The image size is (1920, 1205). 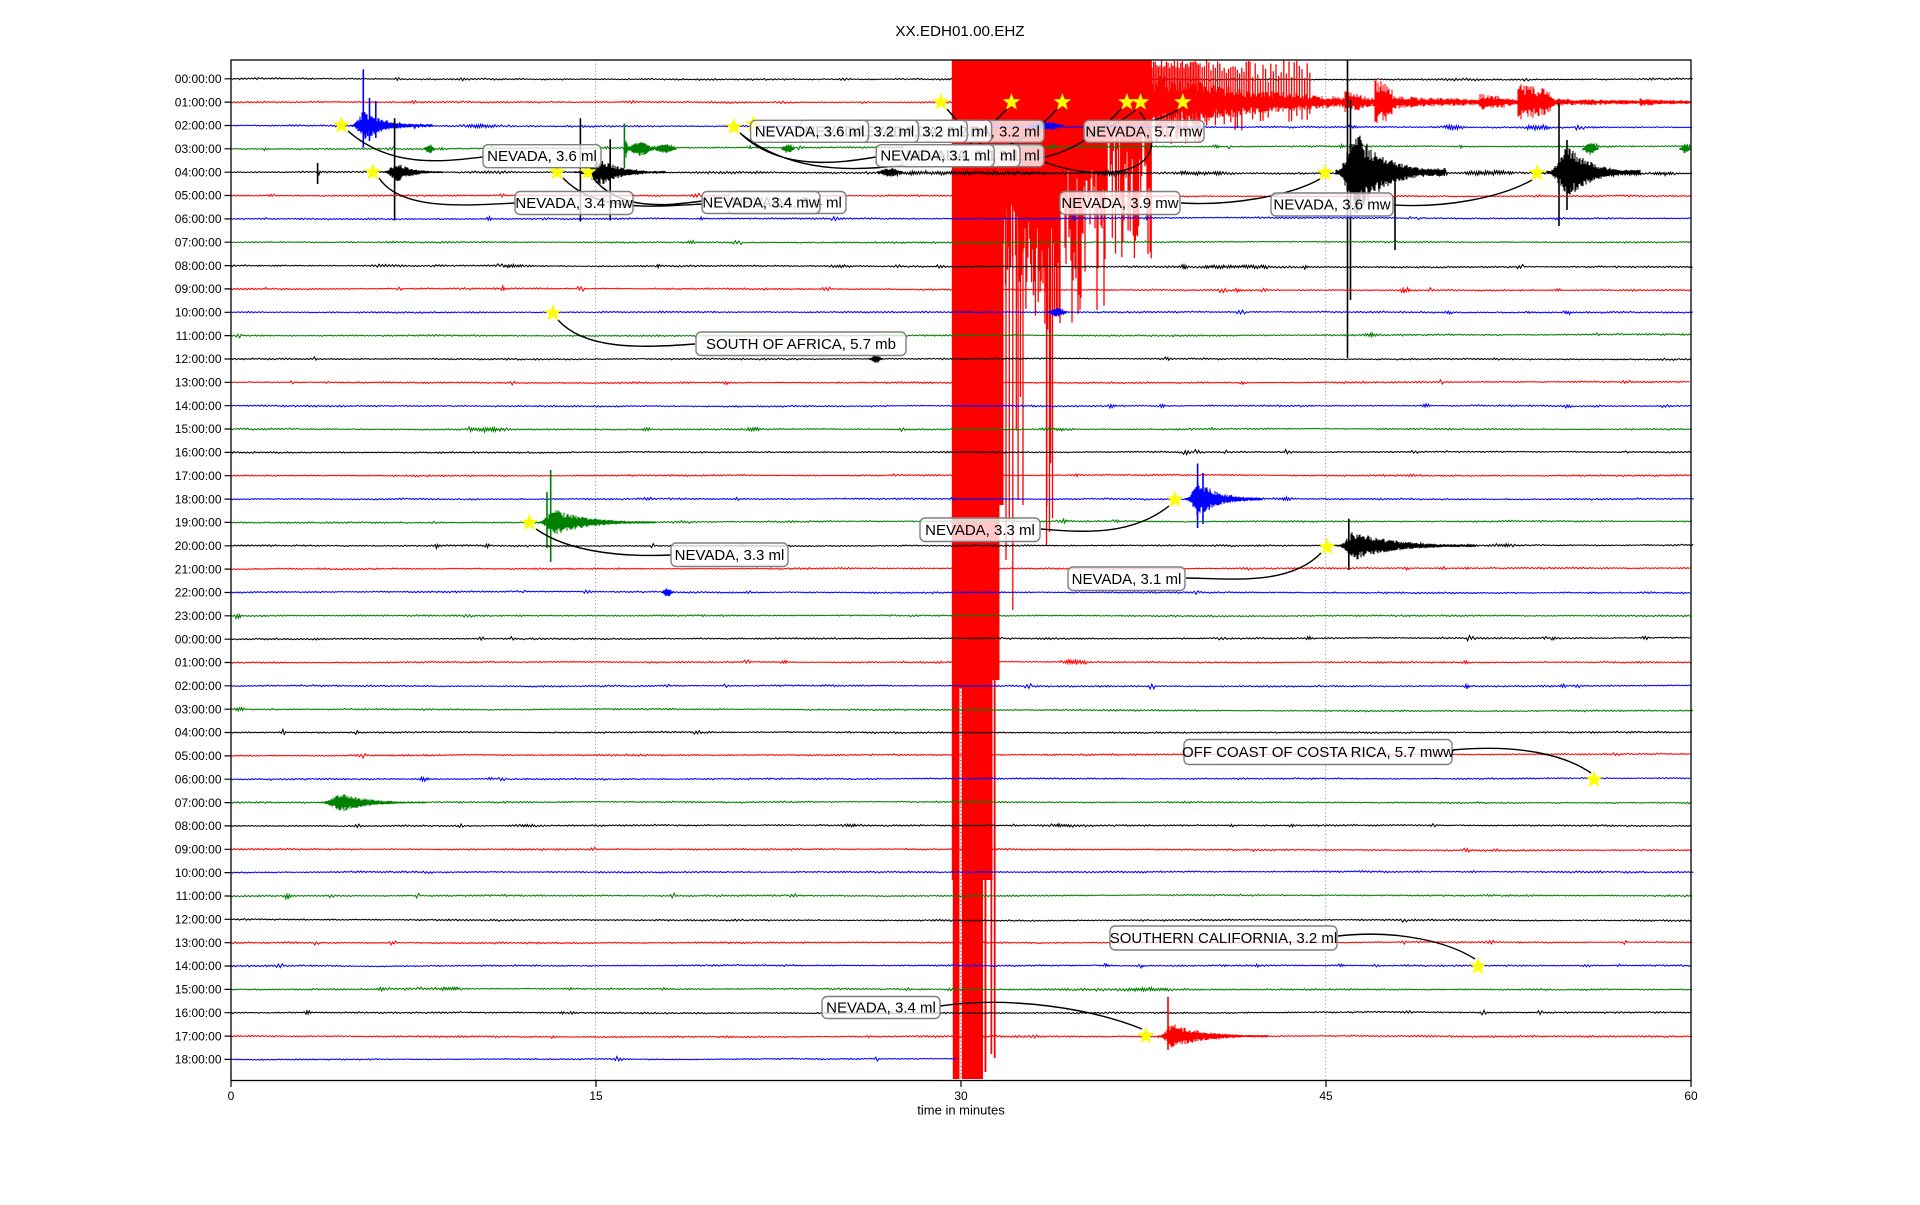 What do you see at coordinates (198, 593) in the screenshot?
I see `svg-text: 22:00:00` at bounding box center [198, 593].